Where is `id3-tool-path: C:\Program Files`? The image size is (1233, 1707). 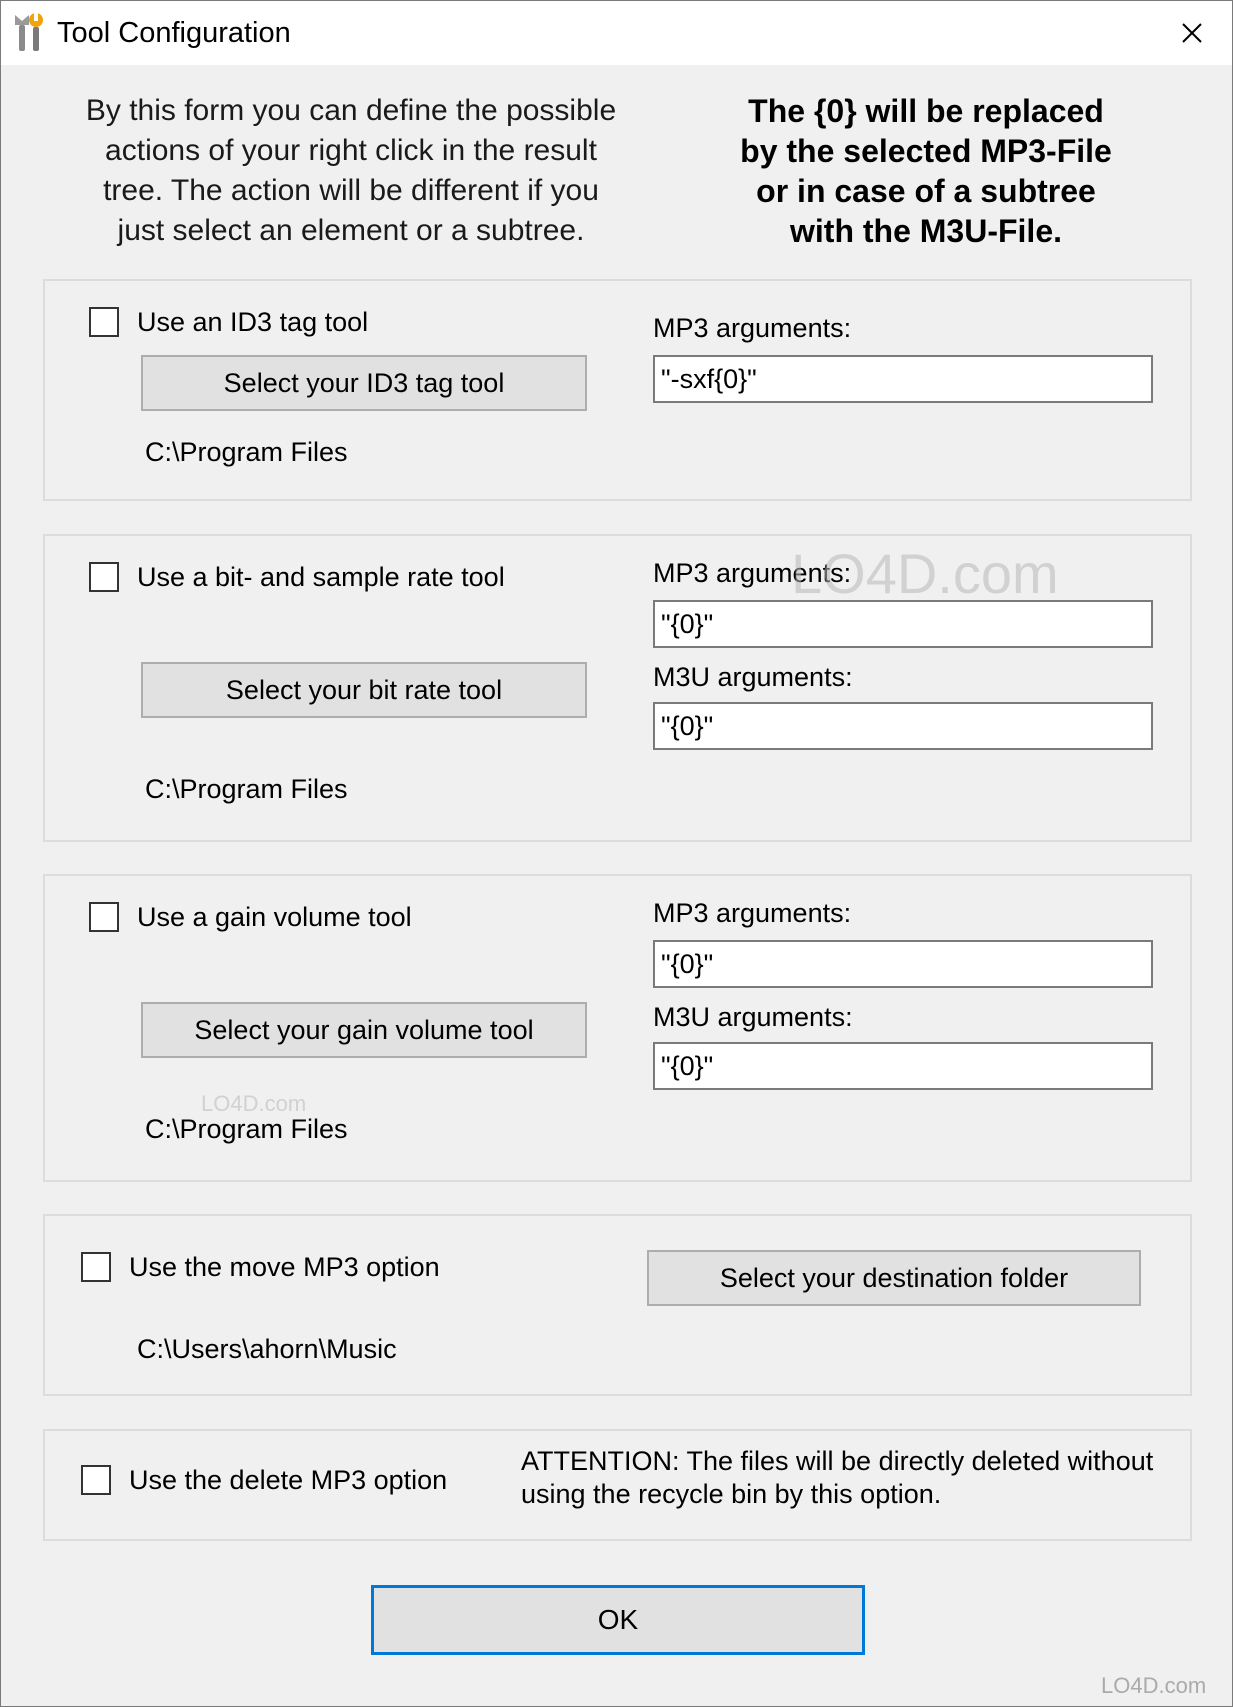
id3-tool-path: C:\Program Files is located at coordinates (246, 452).